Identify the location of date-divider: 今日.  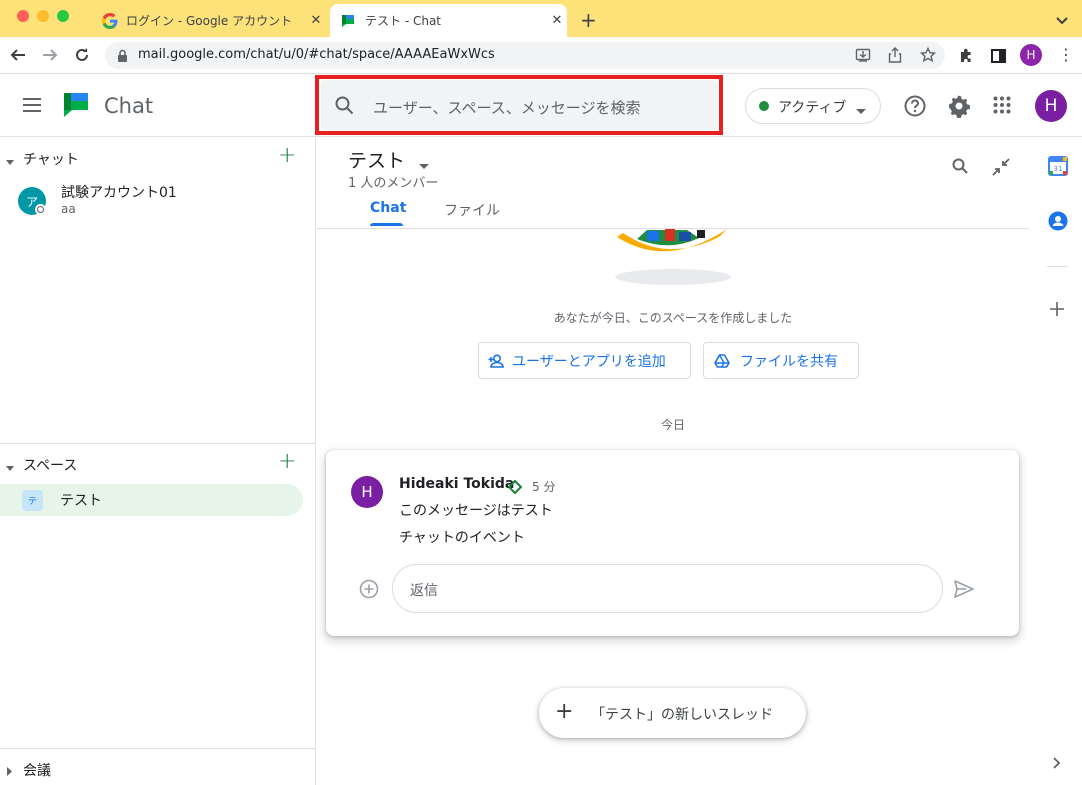
(672, 425).